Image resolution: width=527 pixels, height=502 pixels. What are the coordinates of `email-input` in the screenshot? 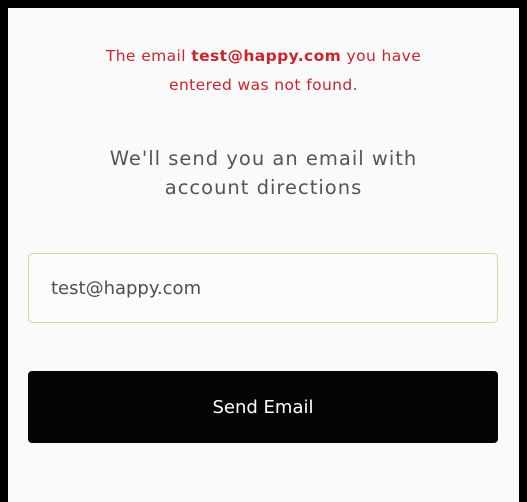 It's located at (263, 288).